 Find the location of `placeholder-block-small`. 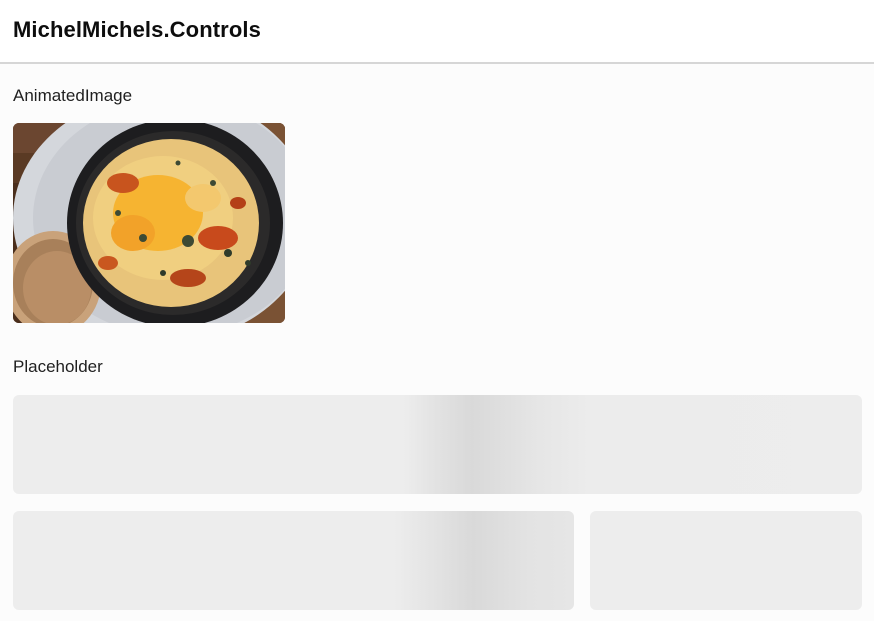

placeholder-block-small is located at coordinates (726, 560).